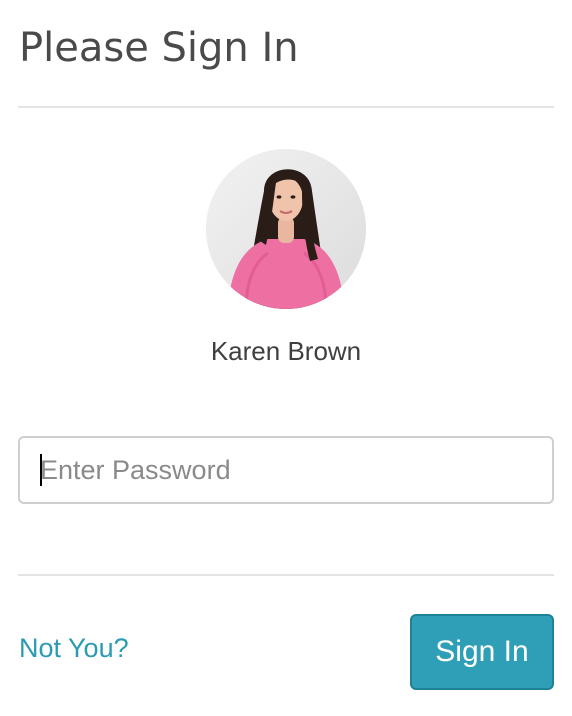  Describe the element at coordinates (286, 470) in the screenshot. I see `password-input` at that location.